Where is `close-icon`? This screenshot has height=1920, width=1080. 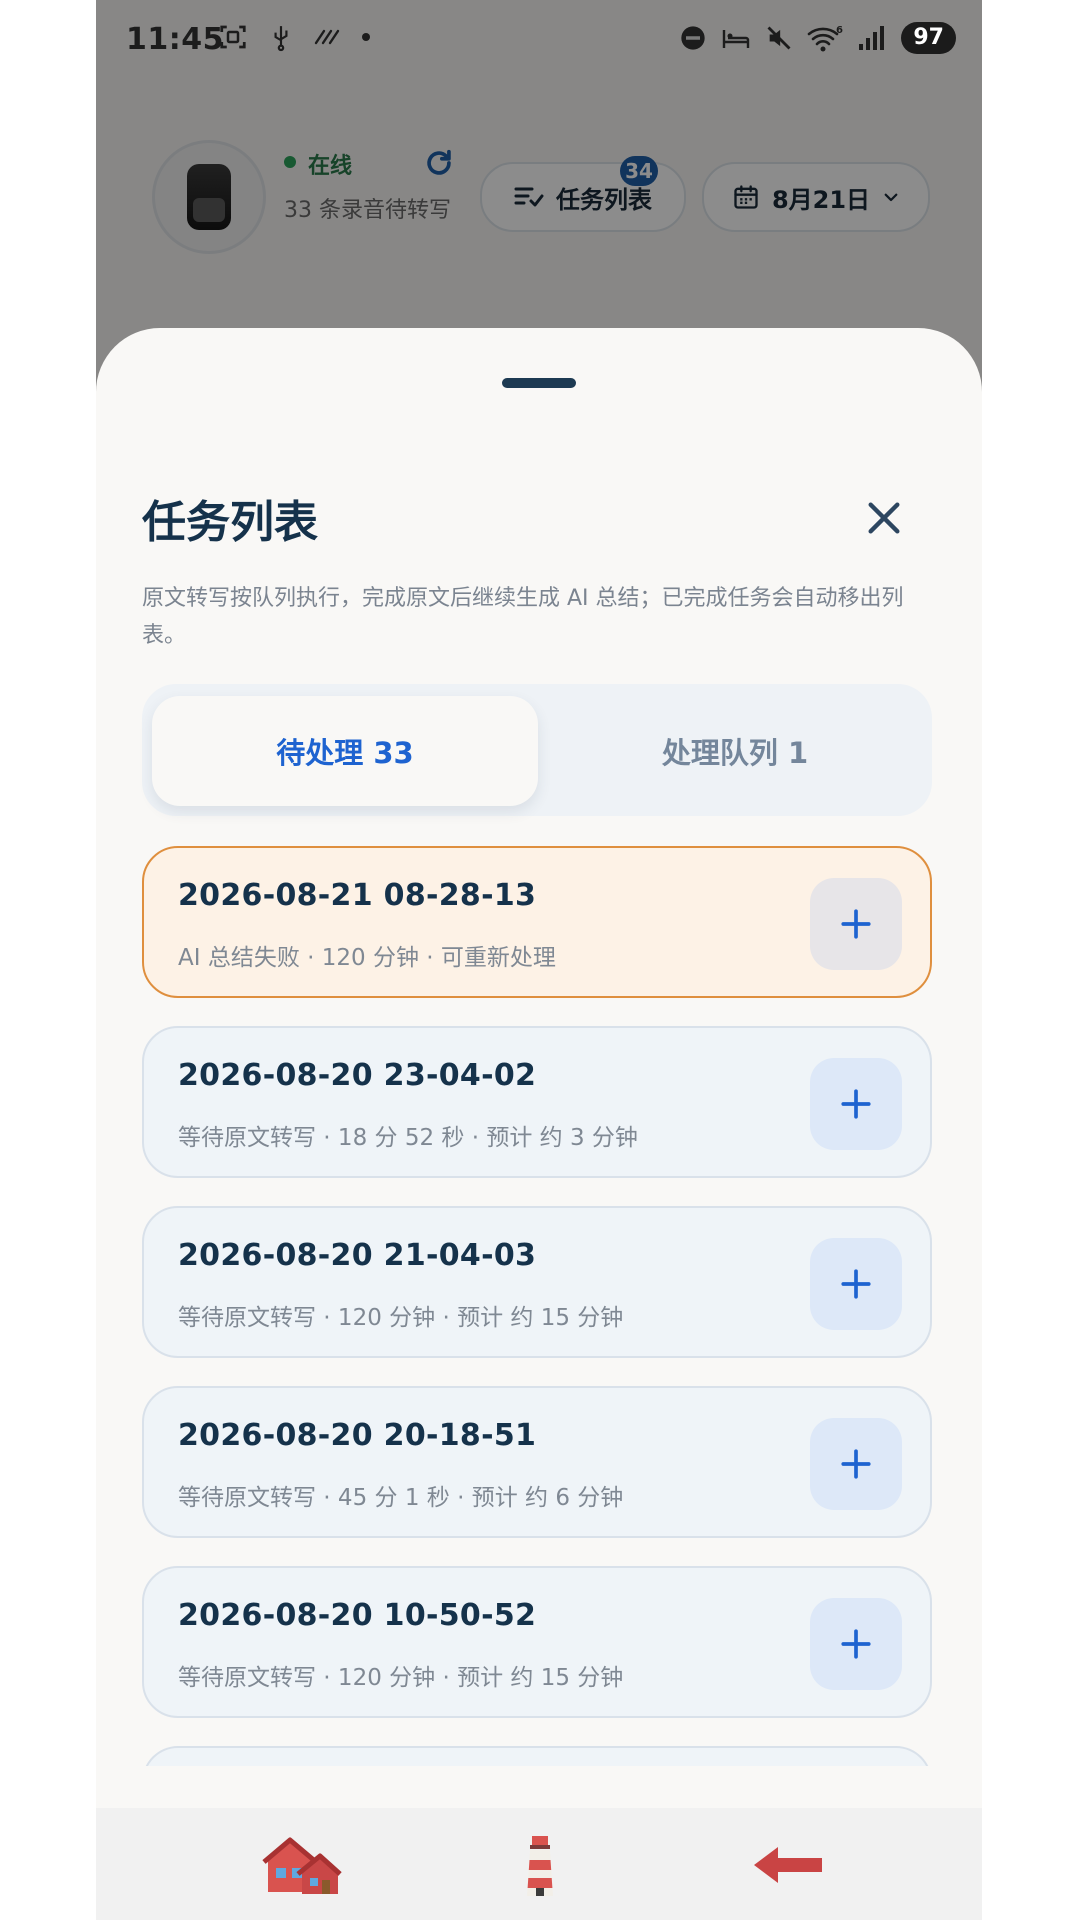
close-icon is located at coordinates (884, 518).